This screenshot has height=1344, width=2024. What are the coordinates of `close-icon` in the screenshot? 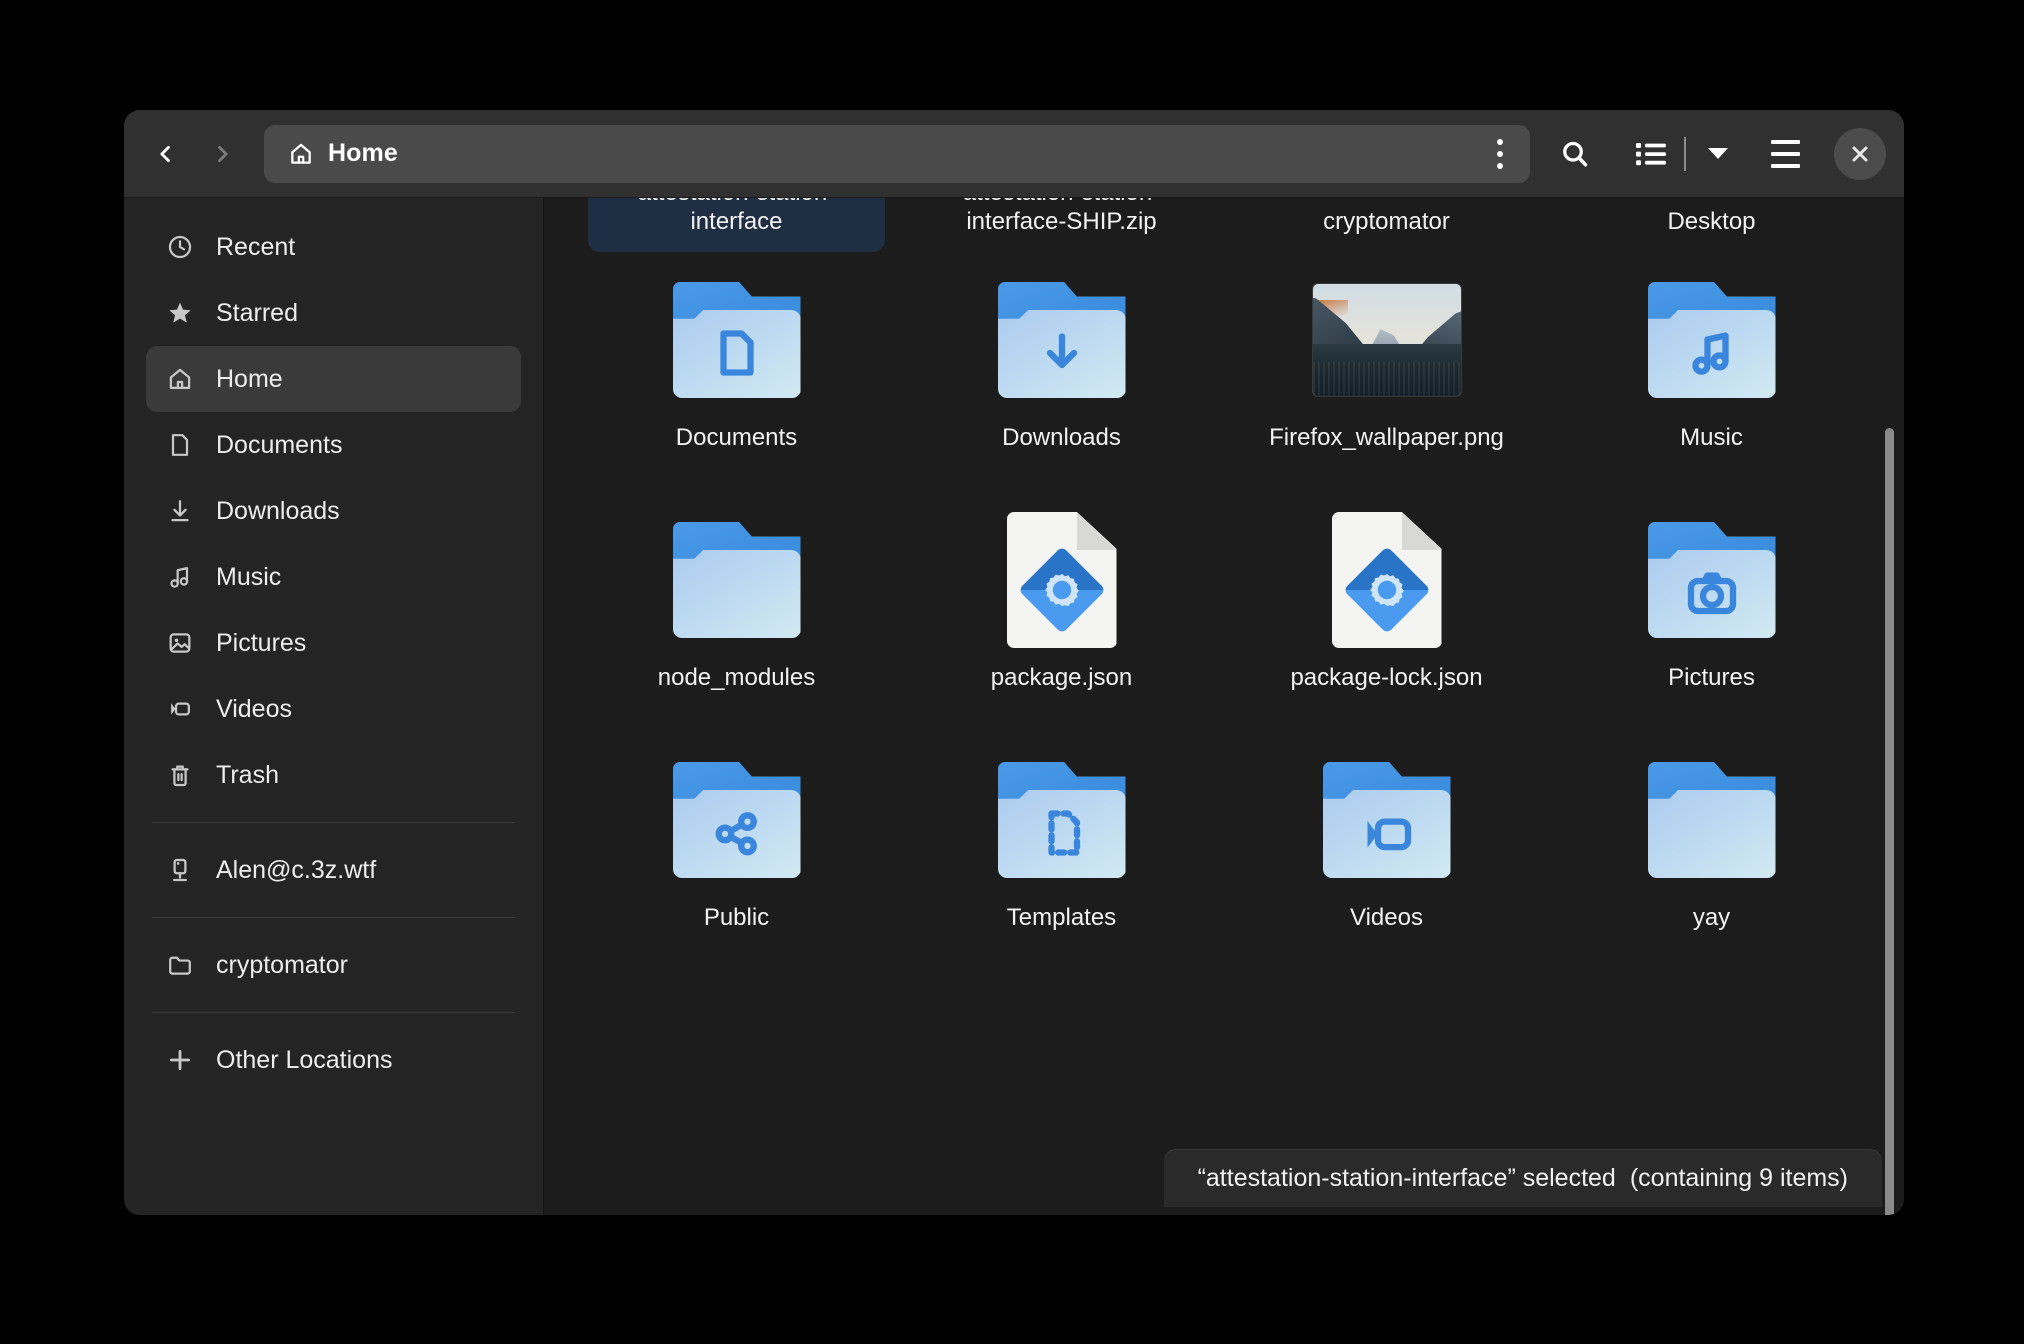 It's located at (1860, 153).